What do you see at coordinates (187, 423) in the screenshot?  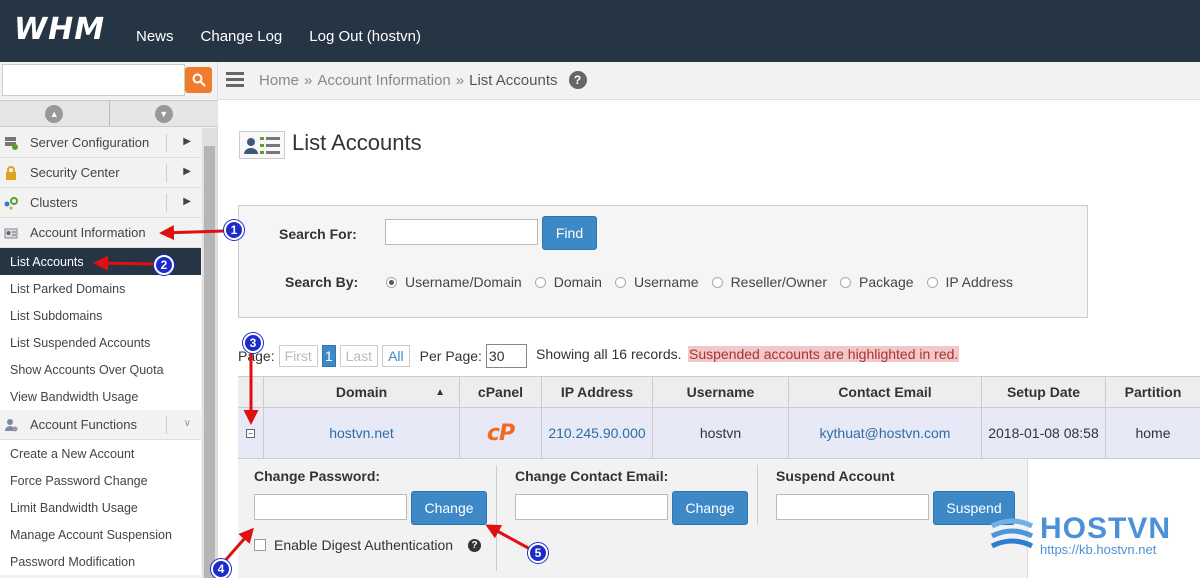 I see `chevron-down-icon: ∨` at bounding box center [187, 423].